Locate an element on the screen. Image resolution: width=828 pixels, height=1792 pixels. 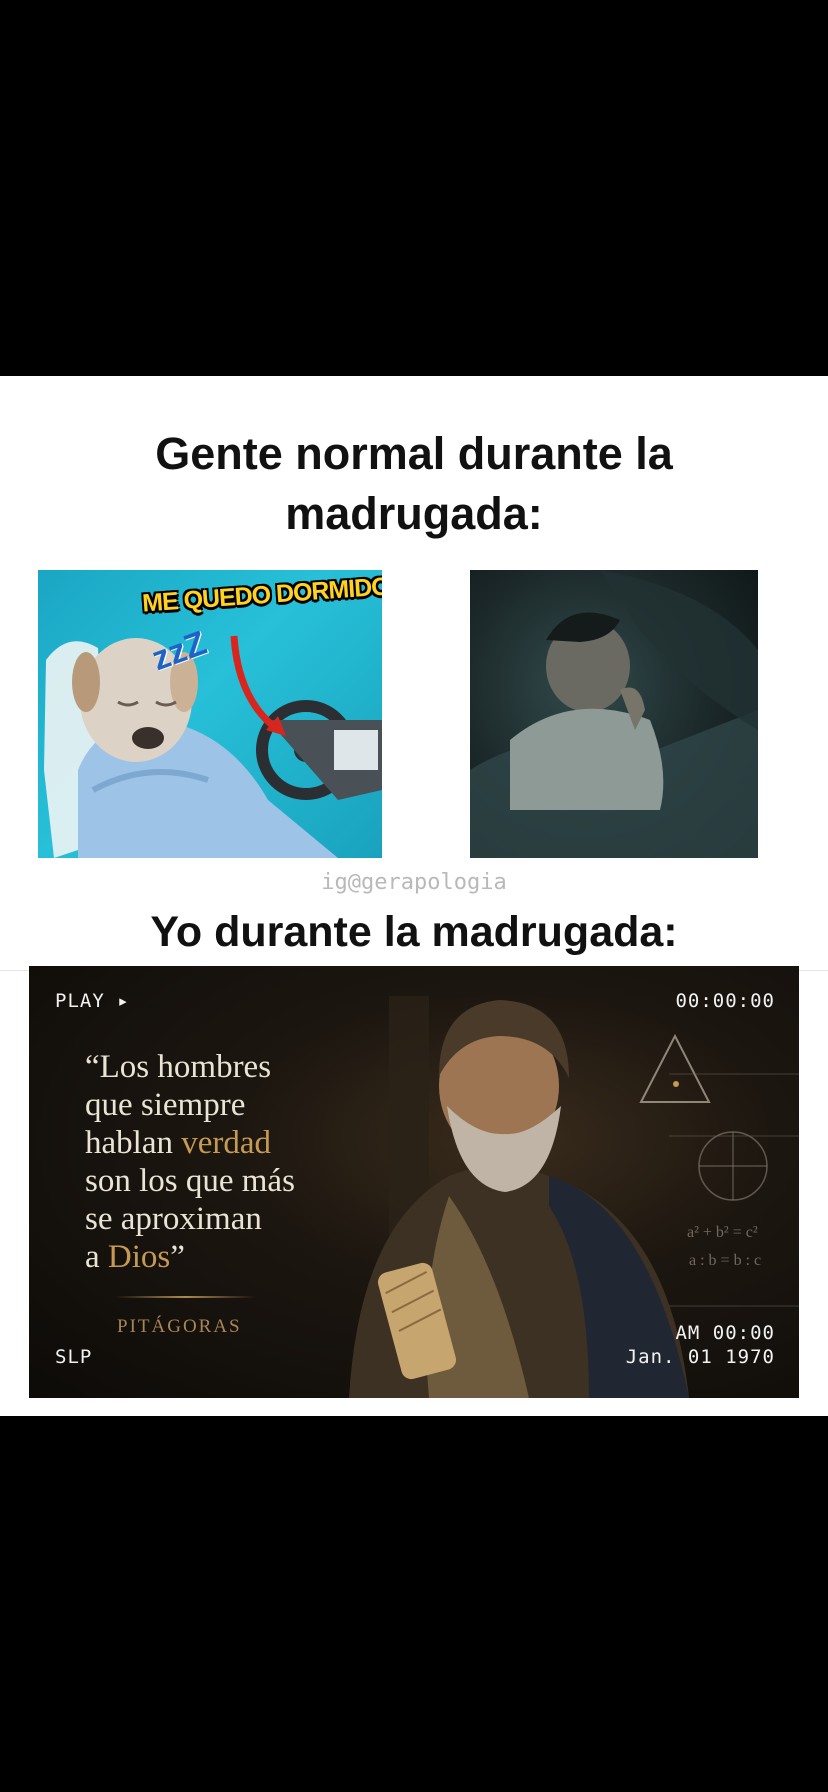
play-indicator: PLAY ▸ is located at coordinates (92, 1001).